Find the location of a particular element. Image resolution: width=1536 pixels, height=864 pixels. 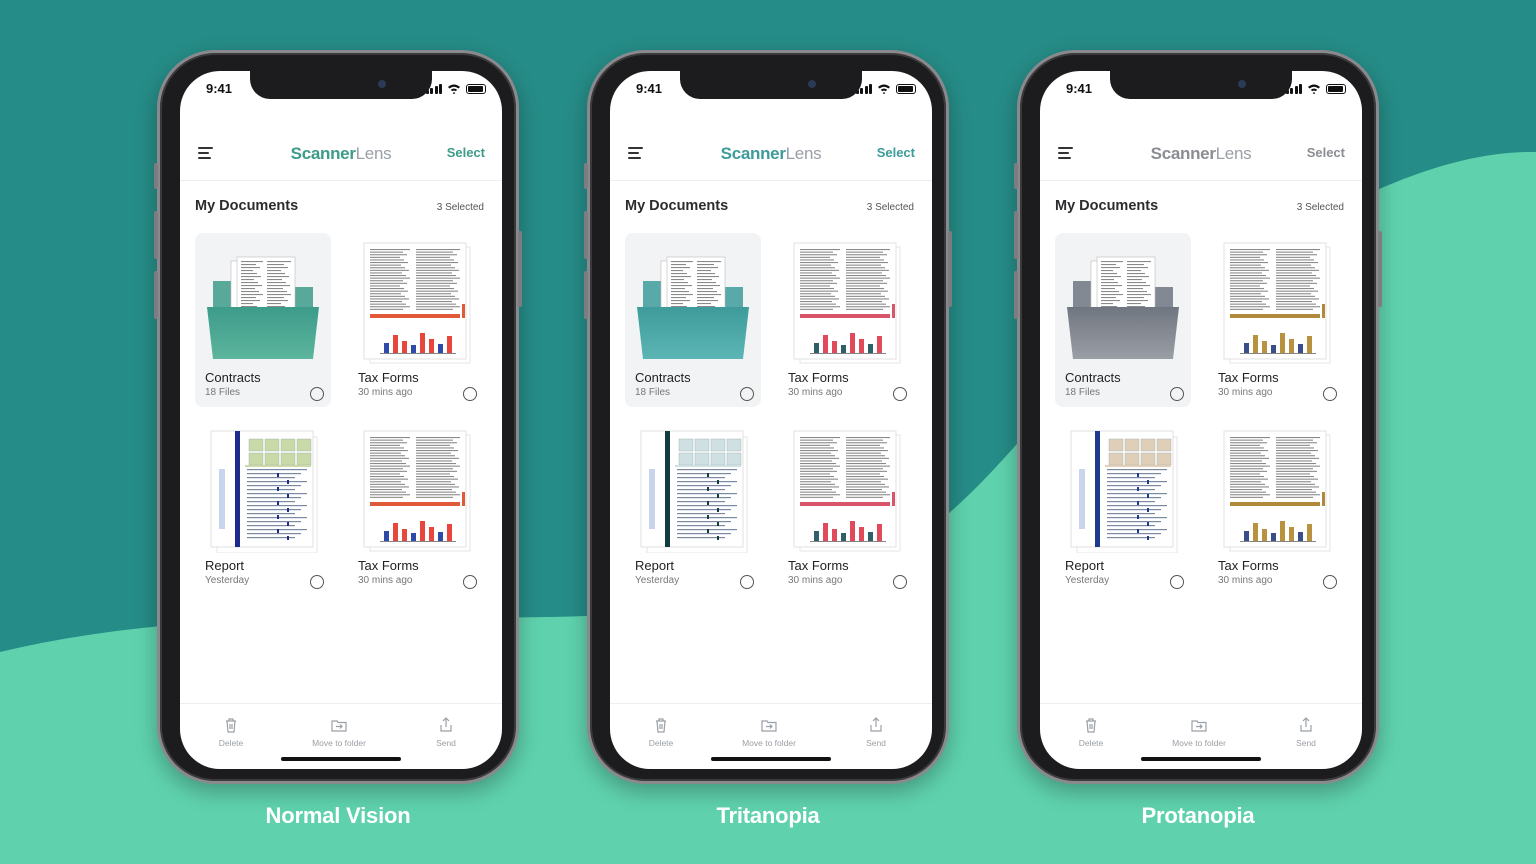

status-icons is located at coordinates (455, 88).